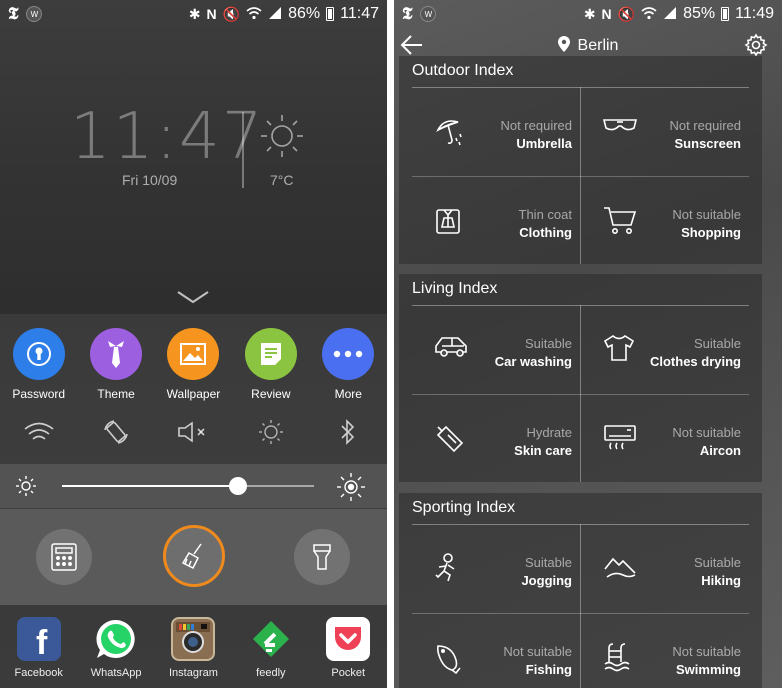 This screenshot has height=688, width=782. What do you see at coordinates (619, 350) in the screenshot?
I see `shirt-icon` at bounding box center [619, 350].